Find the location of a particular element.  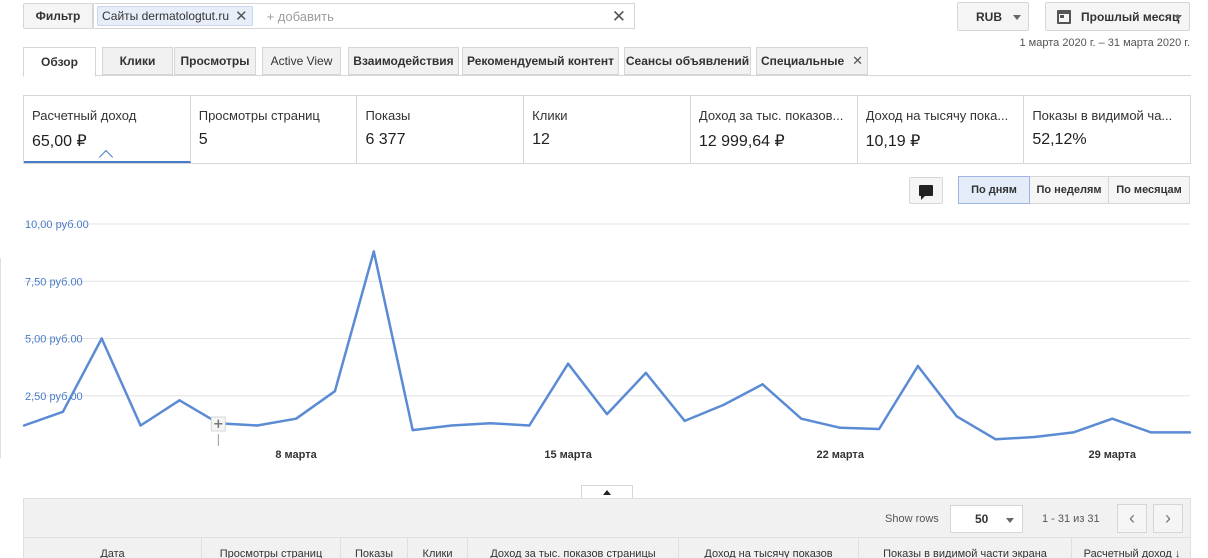

metric-label: Расчетный доход is located at coordinates (84, 115).